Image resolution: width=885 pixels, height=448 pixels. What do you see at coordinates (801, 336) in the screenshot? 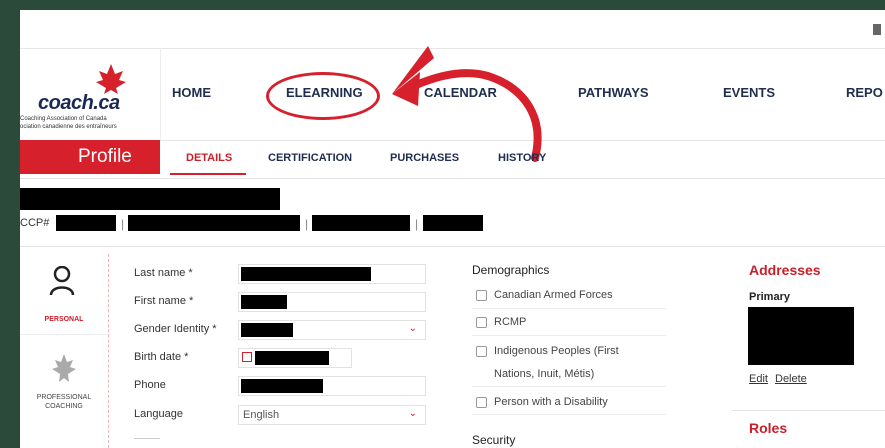
I see `redacted-address` at bounding box center [801, 336].